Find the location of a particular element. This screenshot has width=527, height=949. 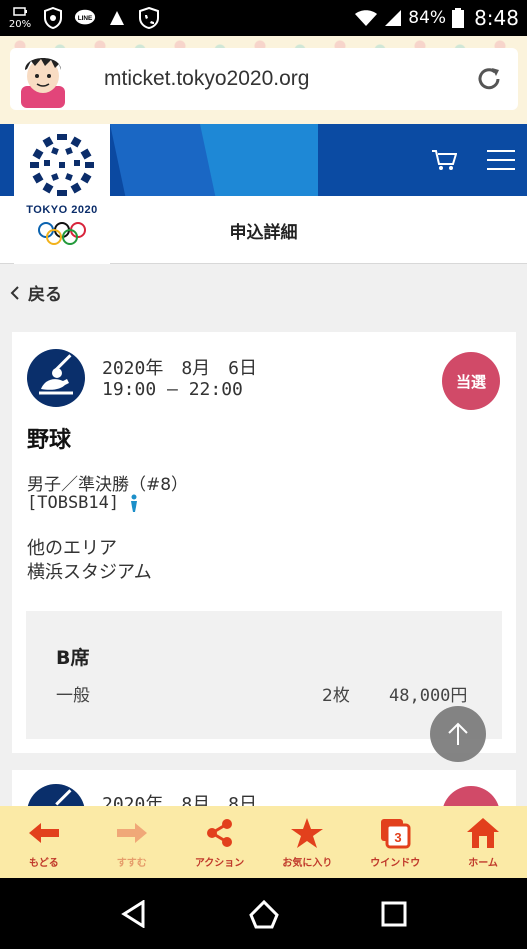

toolbar-action-button: アクション is located at coordinates (220, 842).